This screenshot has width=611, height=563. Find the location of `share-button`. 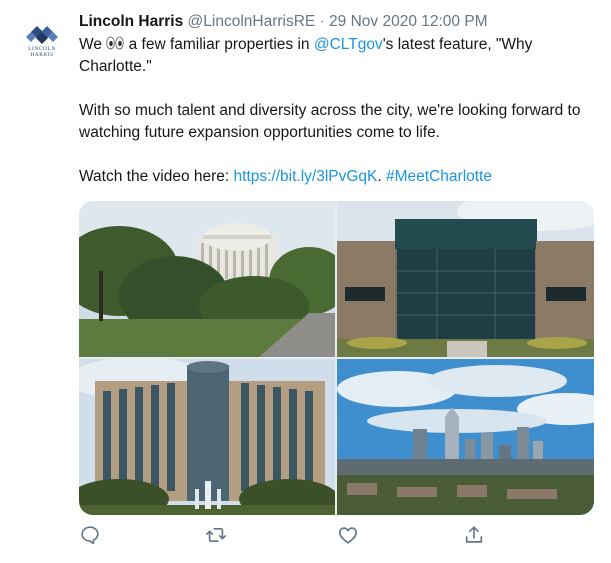

share-button is located at coordinates (474, 535).